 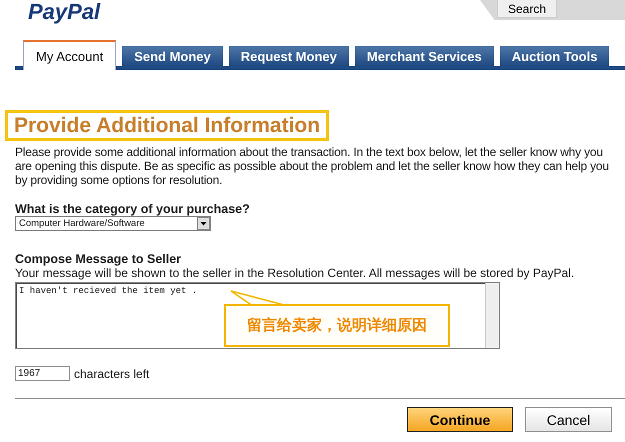 What do you see at coordinates (42, 373) in the screenshot?
I see `character-count-field: 1967` at bounding box center [42, 373].